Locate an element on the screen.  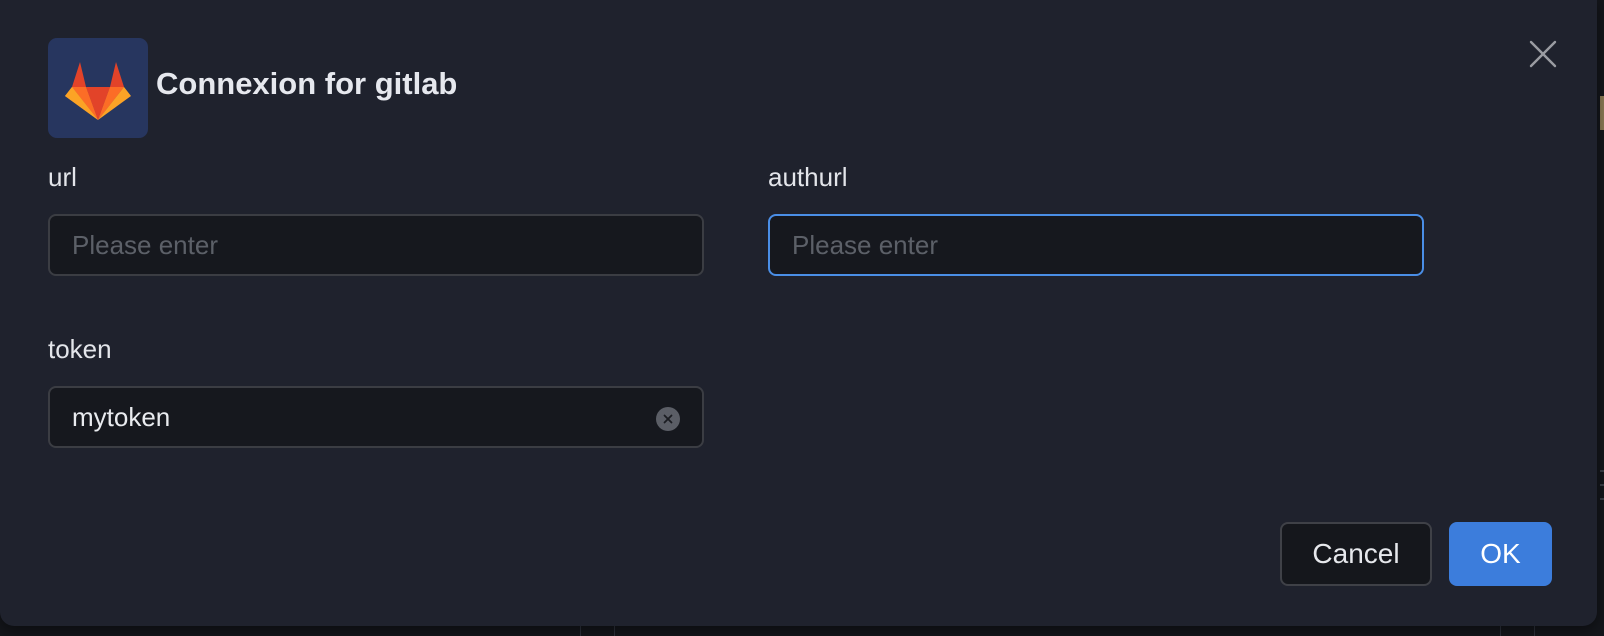
url-field is located at coordinates (376, 245).